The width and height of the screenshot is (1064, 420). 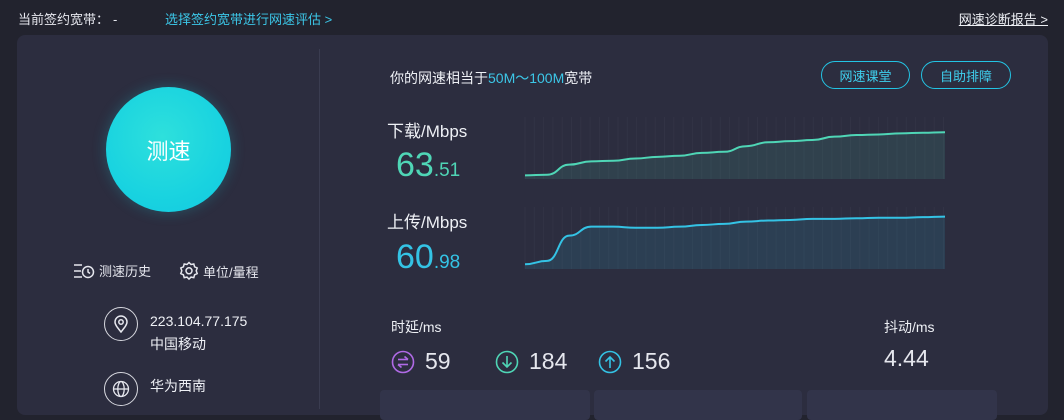 What do you see at coordinates (198, 333) in the screenshot?
I see `ip-info-text: 223.104.77.175 中国移动` at bounding box center [198, 333].